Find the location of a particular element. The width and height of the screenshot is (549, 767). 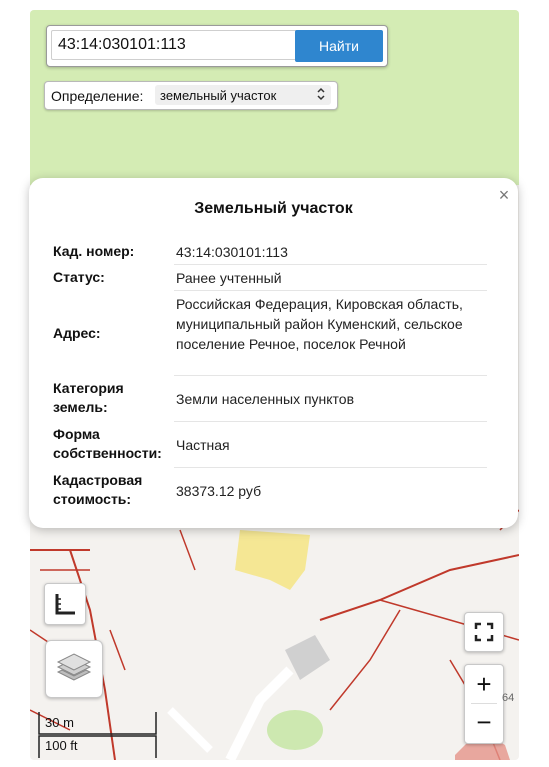

zoom-controls: + − is located at coordinates (484, 704).